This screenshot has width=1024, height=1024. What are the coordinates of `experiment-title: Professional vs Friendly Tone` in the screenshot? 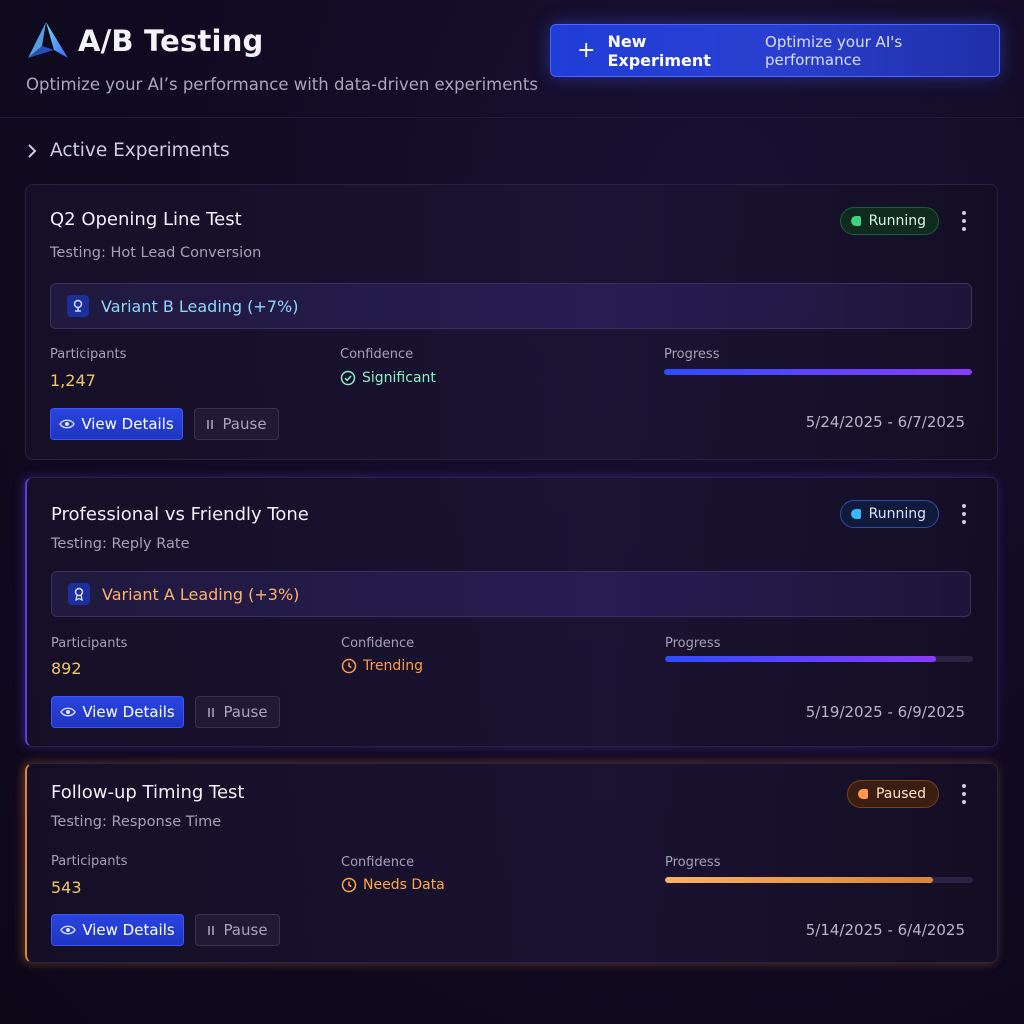 It's located at (180, 514).